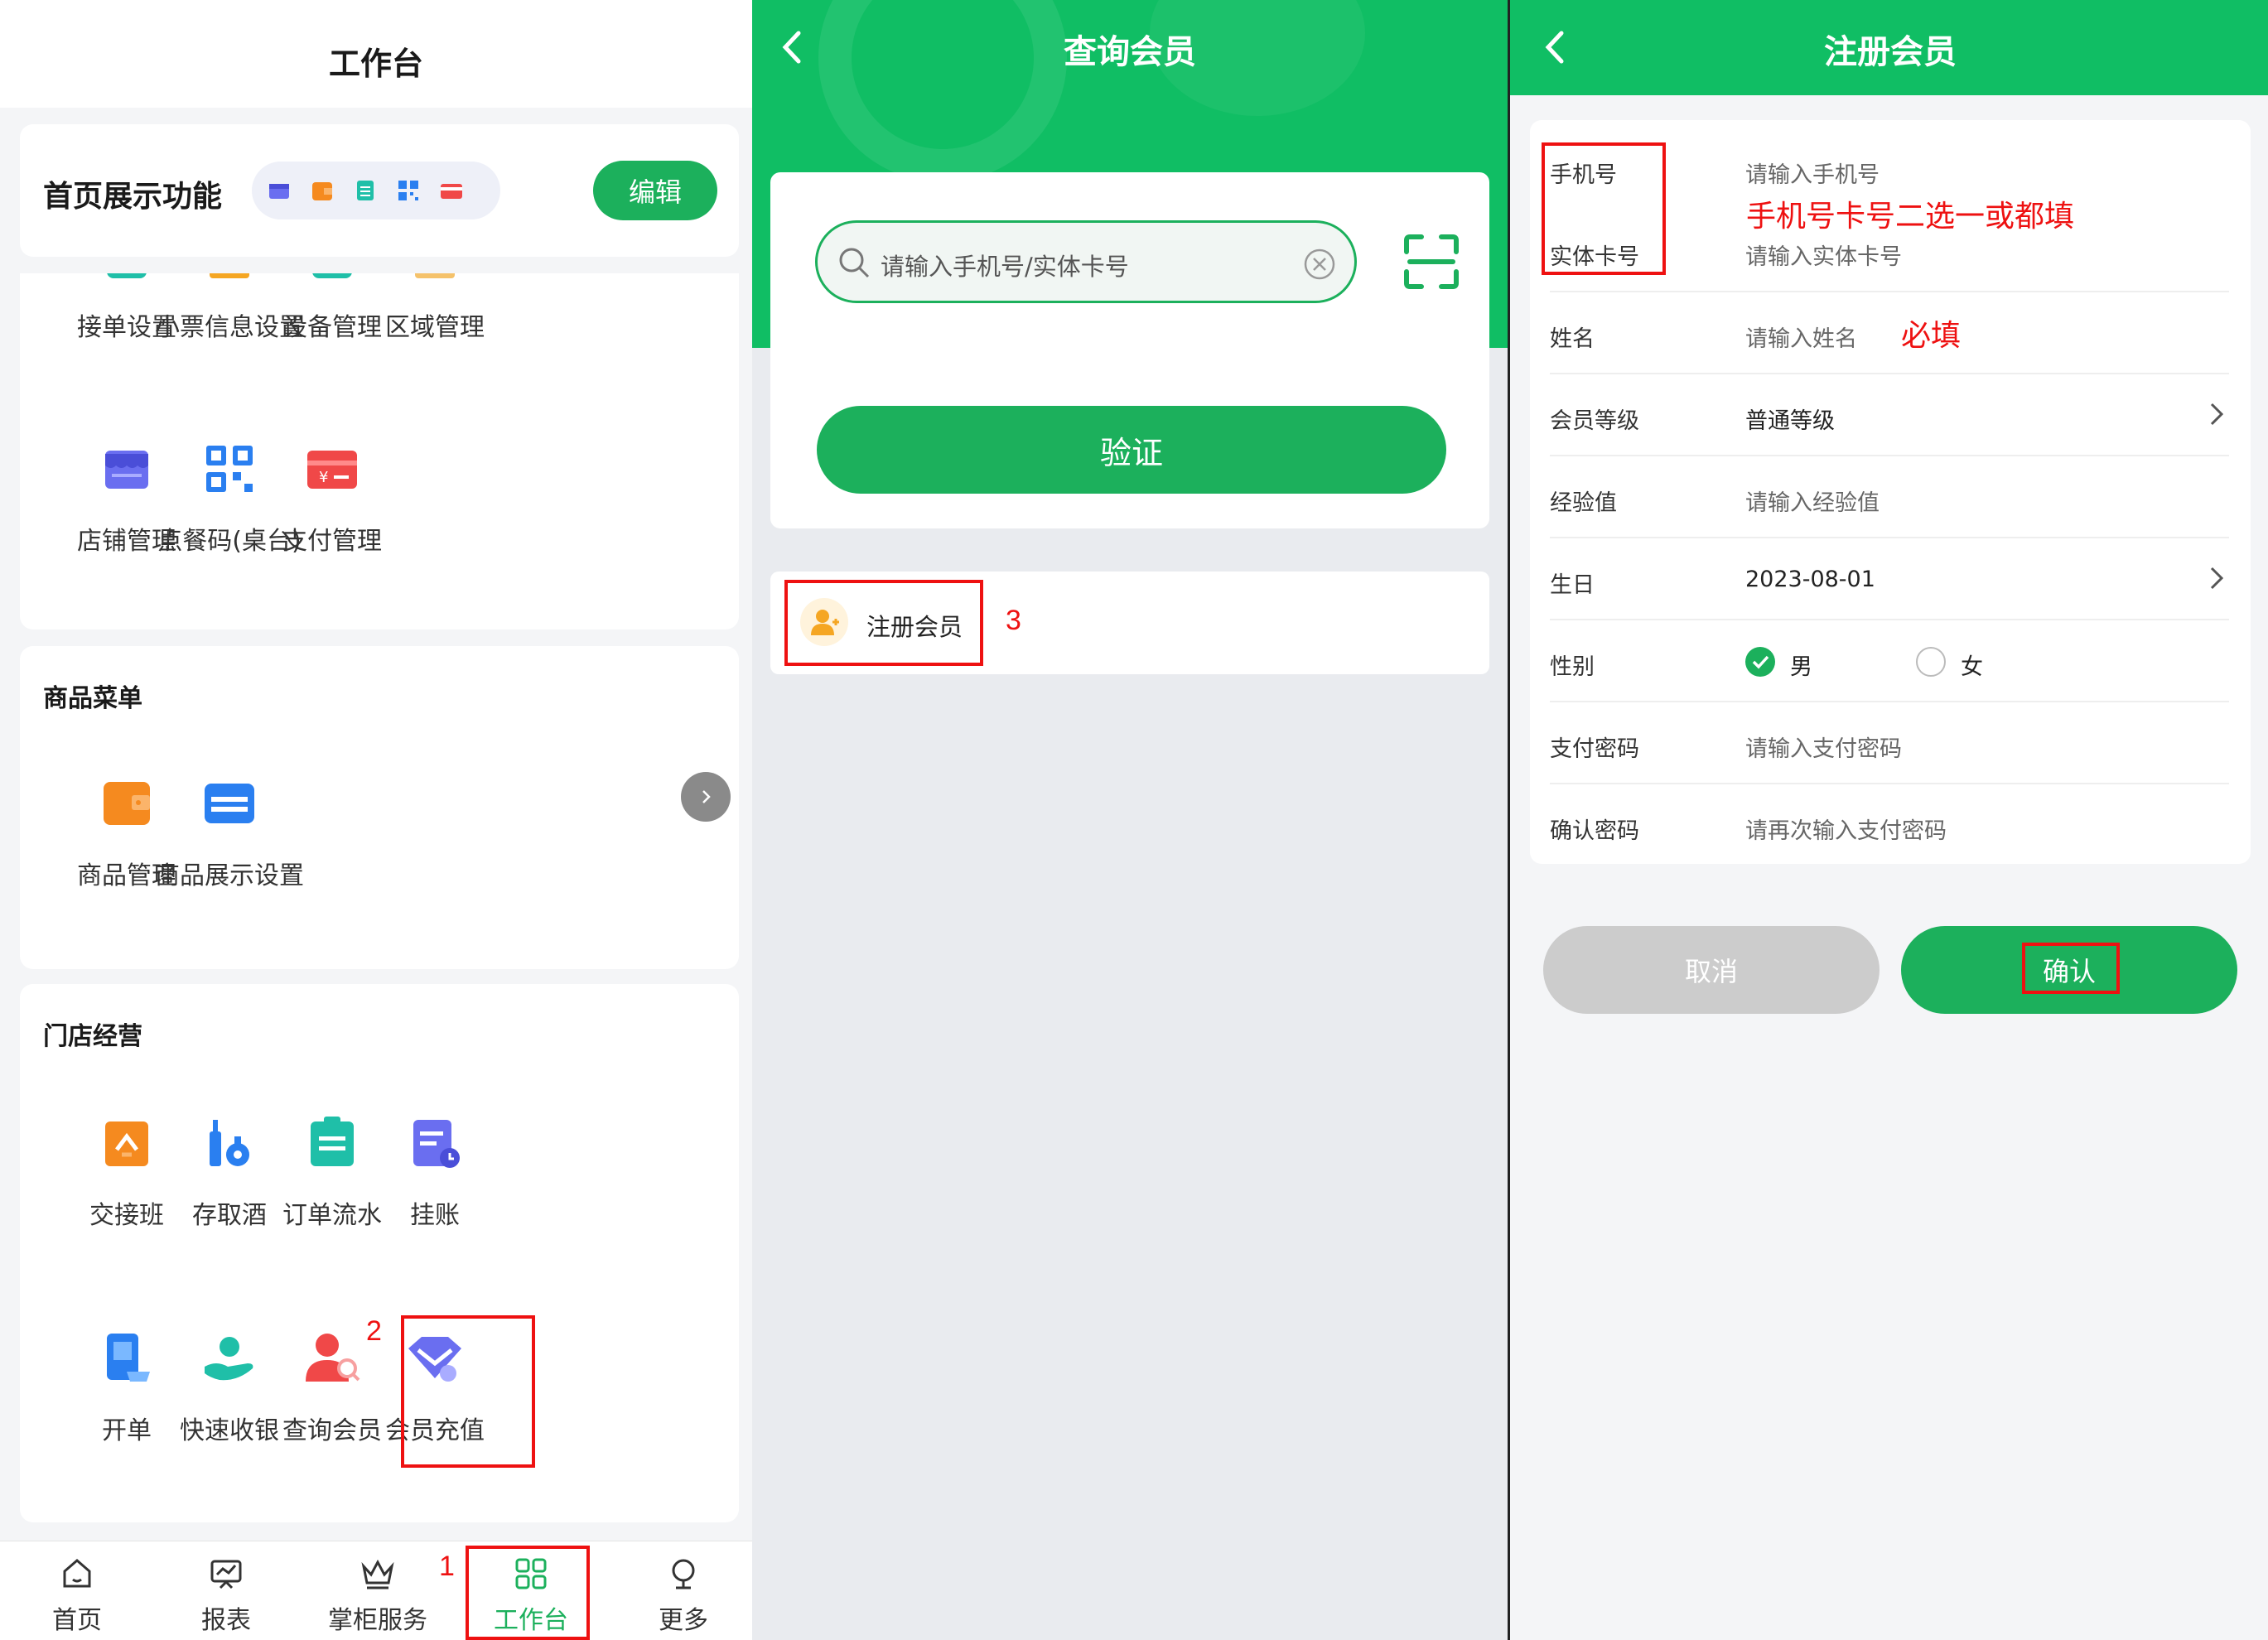 The width and height of the screenshot is (2268, 1640). I want to click on grid-item-area: 区域管理, so click(435, 308).